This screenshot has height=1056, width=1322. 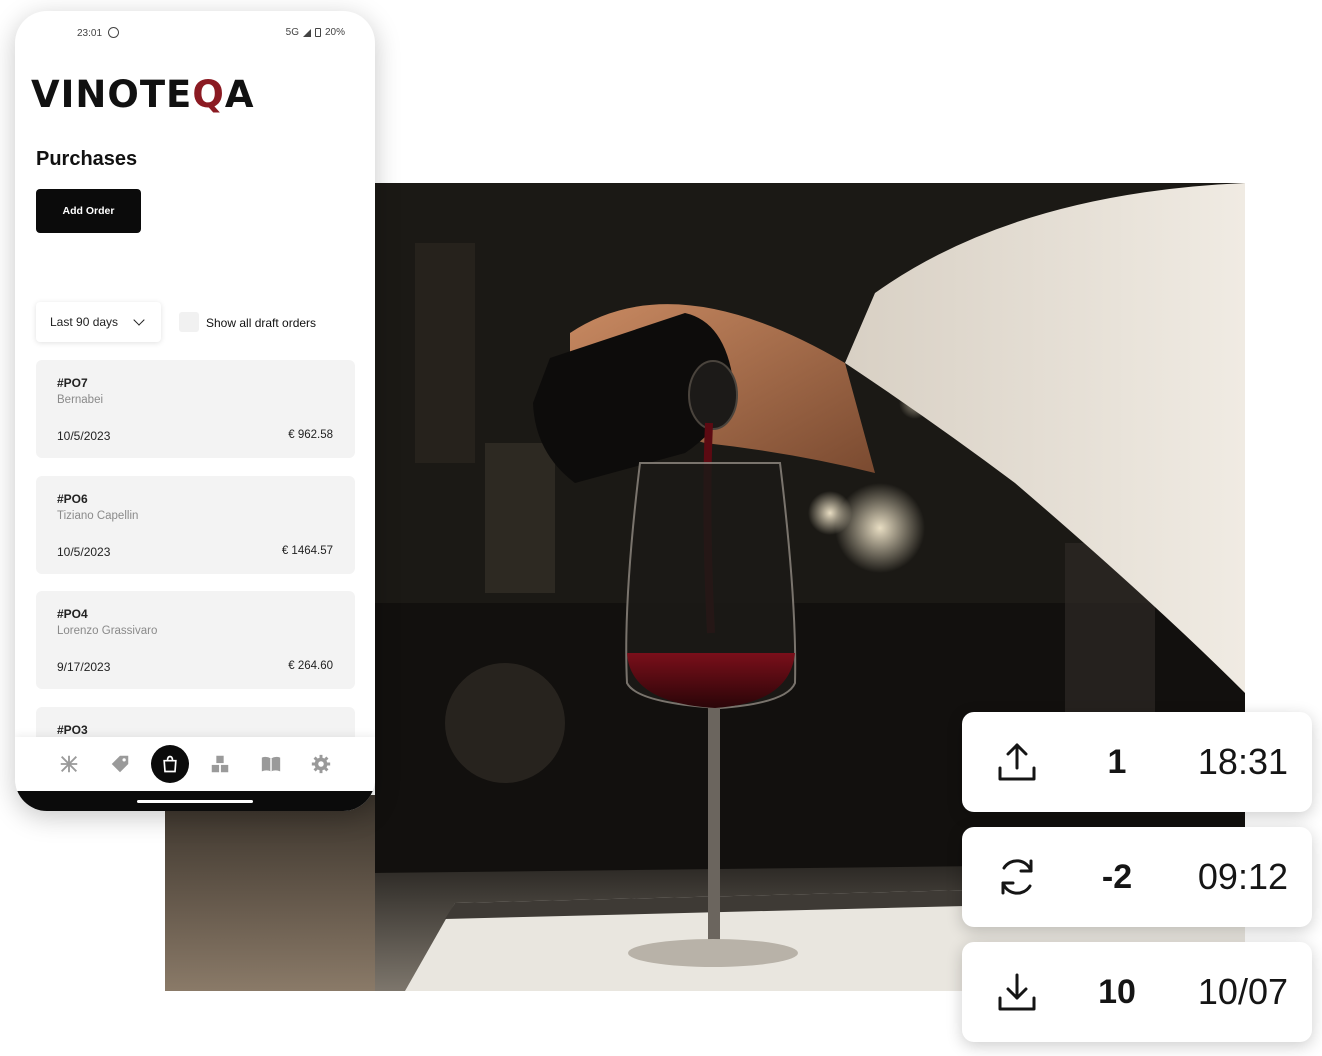 I want to click on stat-time: 18:31, so click(x=1242, y=761).